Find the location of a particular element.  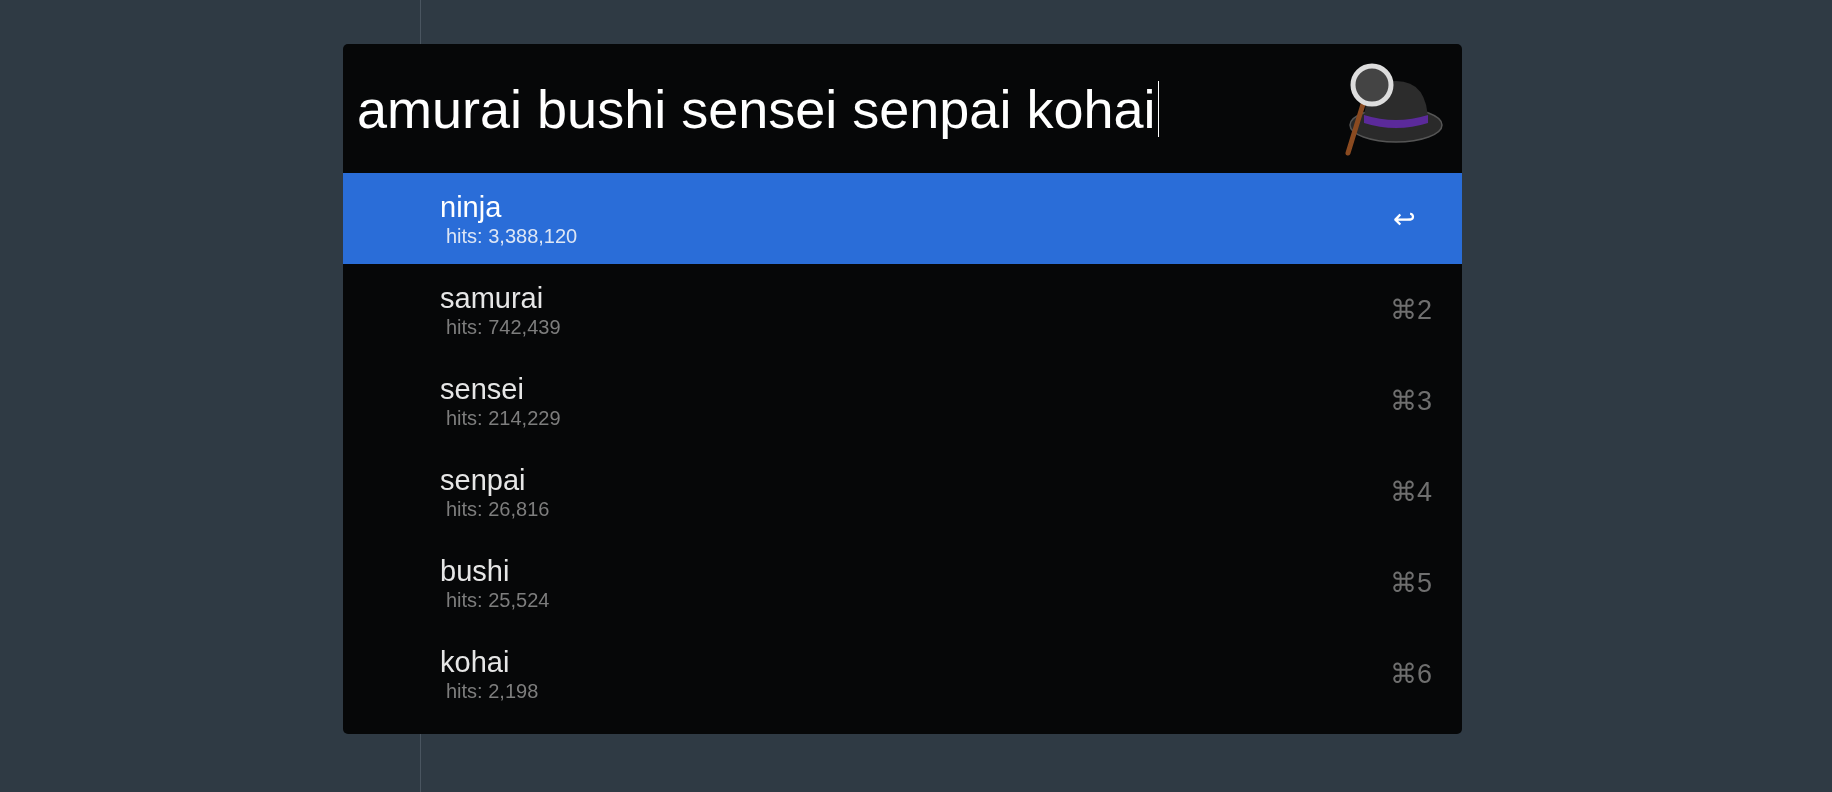

result-item: kohai hits: 2,198 ⌘6 is located at coordinates (902, 673).